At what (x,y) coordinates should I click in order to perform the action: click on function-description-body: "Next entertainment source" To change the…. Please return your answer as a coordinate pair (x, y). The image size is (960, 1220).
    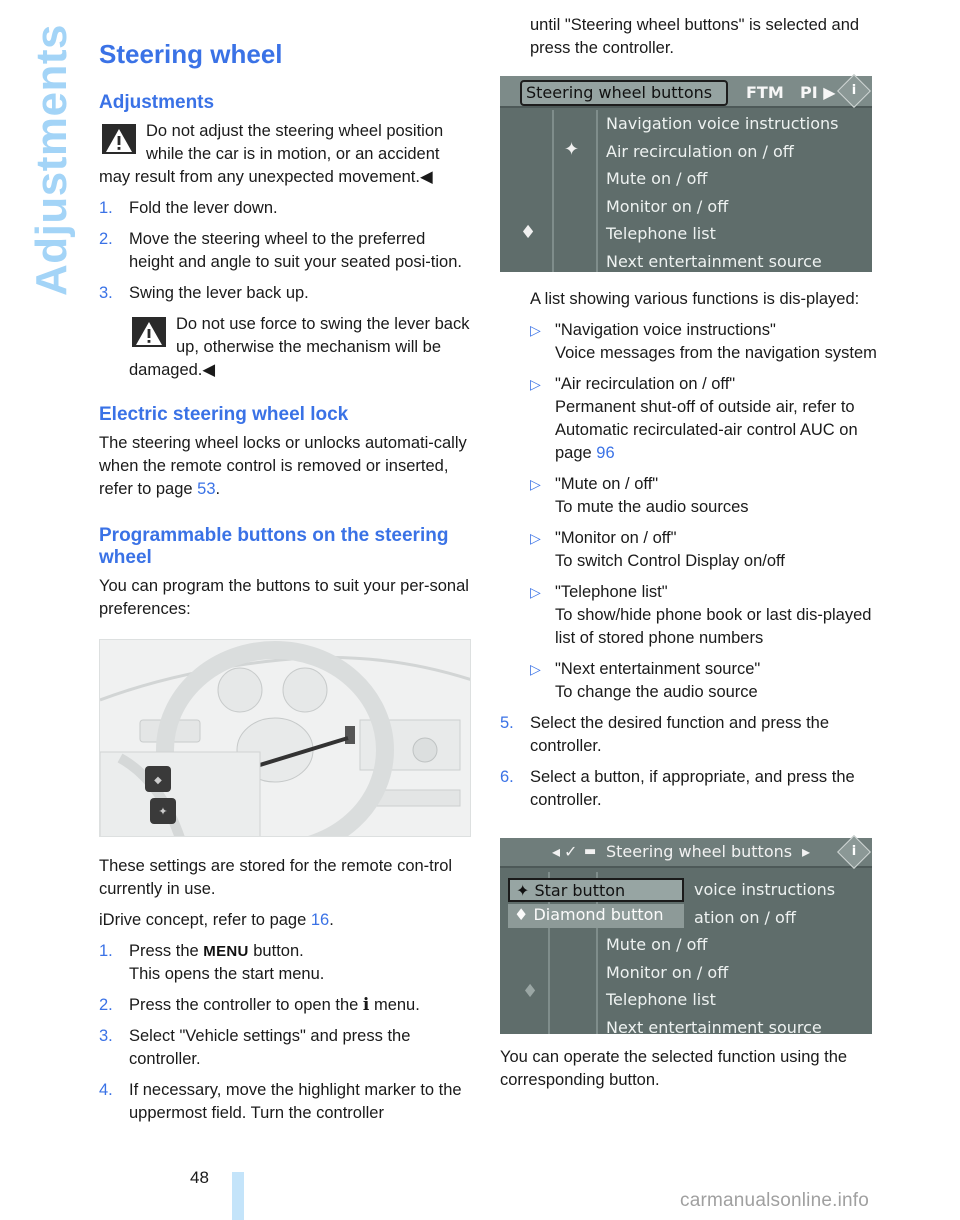
    Looking at the image, I should click on (657, 681).